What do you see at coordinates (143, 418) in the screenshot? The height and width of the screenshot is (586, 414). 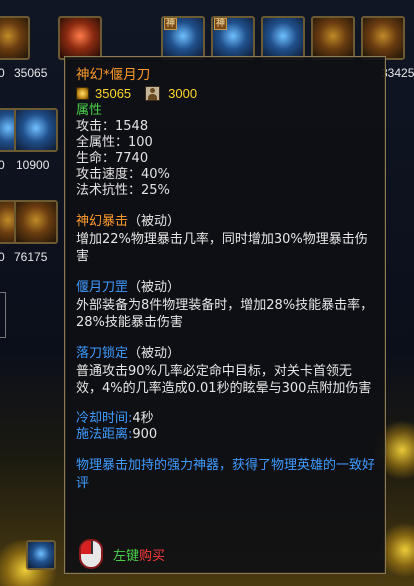 I see `cooldown-value: 4秒` at bounding box center [143, 418].